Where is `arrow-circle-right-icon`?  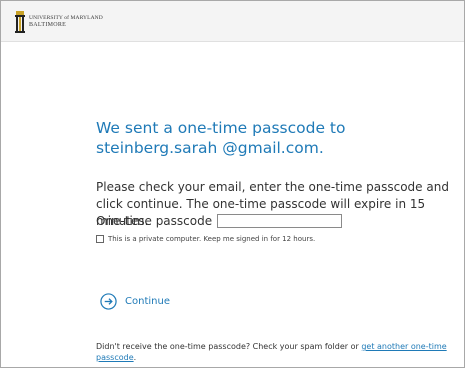 arrow-circle-right-icon is located at coordinates (108, 301).